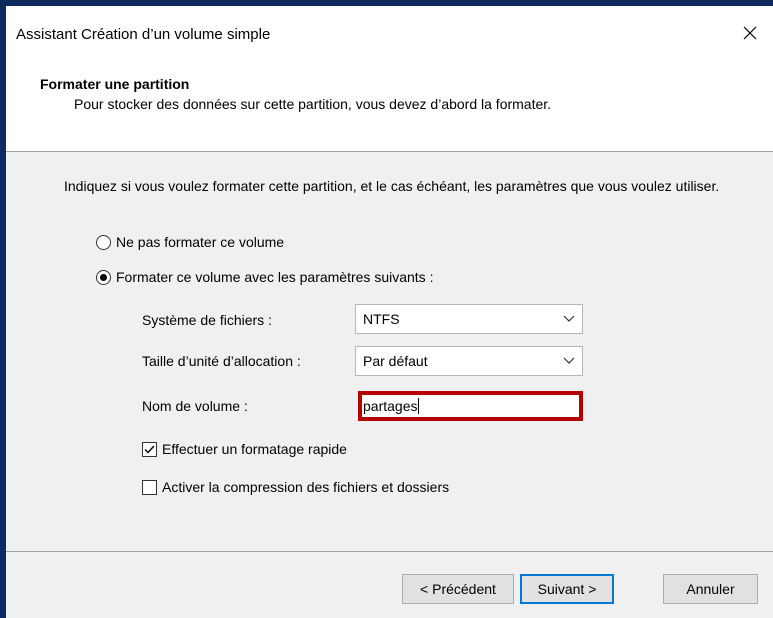 This screenshot has width=773, height=618. I want to click on radio-format-circle, so click(103, 277).